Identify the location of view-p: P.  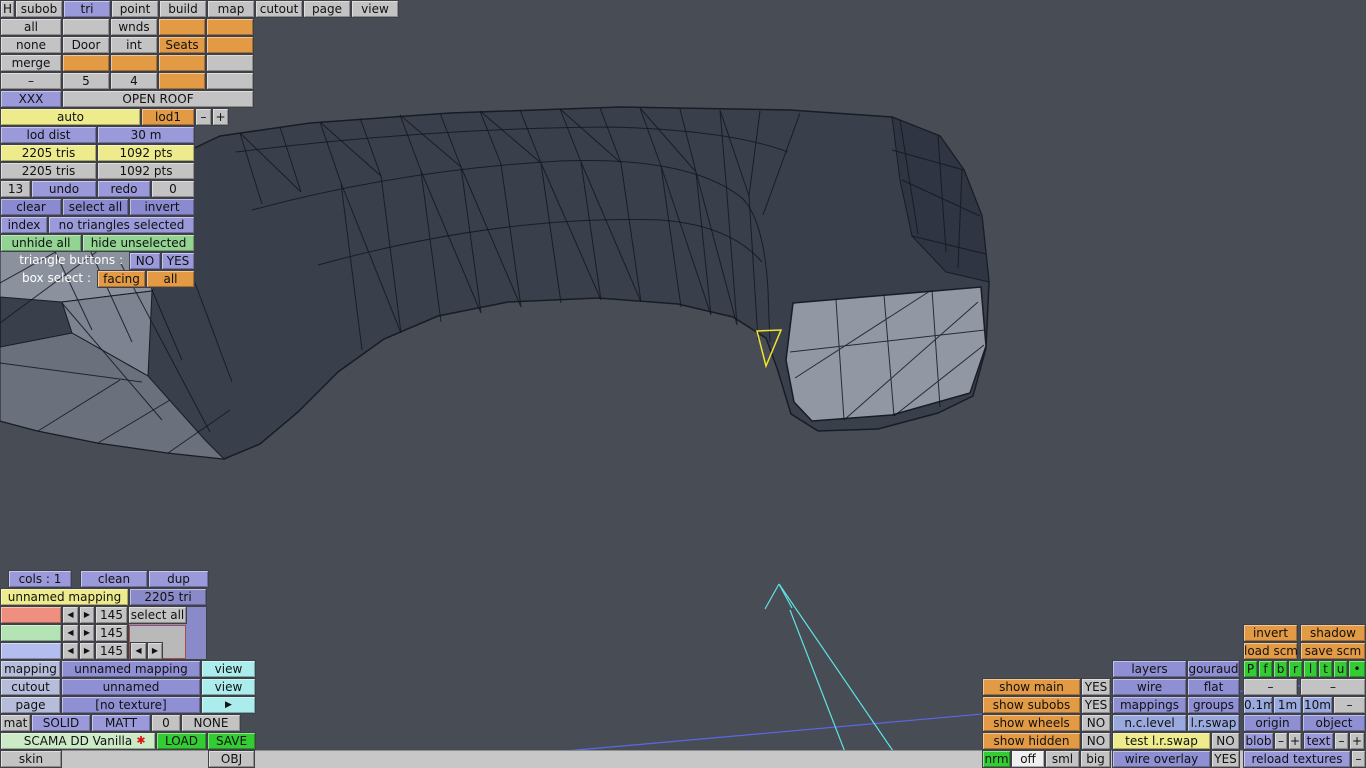
(1250, 669).